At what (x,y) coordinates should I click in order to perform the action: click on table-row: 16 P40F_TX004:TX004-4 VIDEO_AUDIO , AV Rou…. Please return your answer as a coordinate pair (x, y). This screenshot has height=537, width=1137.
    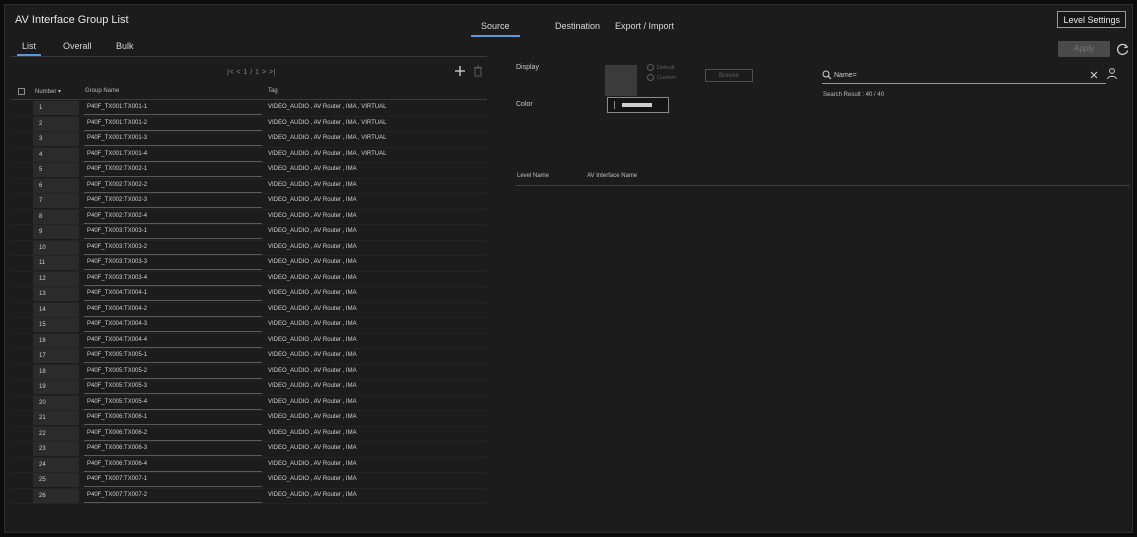
    Looking at the image, I should click on (249, 341).